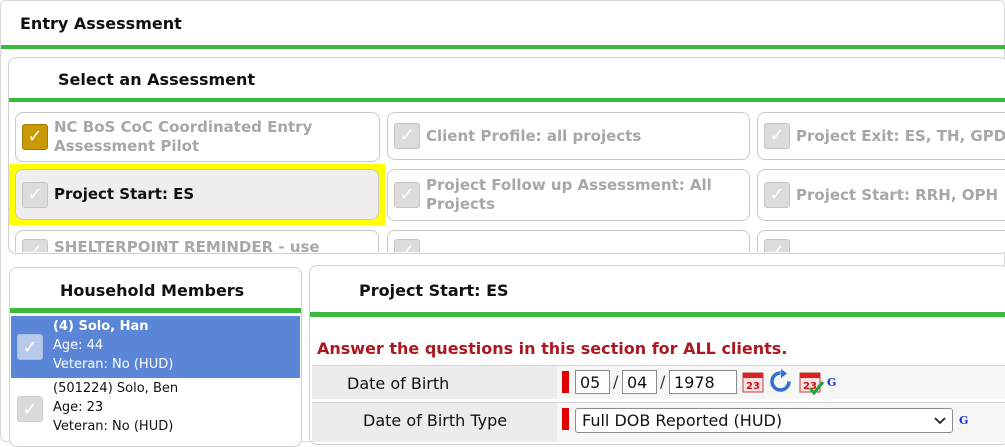 The height and width of the screenshot is (447, 1005). I want to click on svg-text: 23, so click(753, 386).